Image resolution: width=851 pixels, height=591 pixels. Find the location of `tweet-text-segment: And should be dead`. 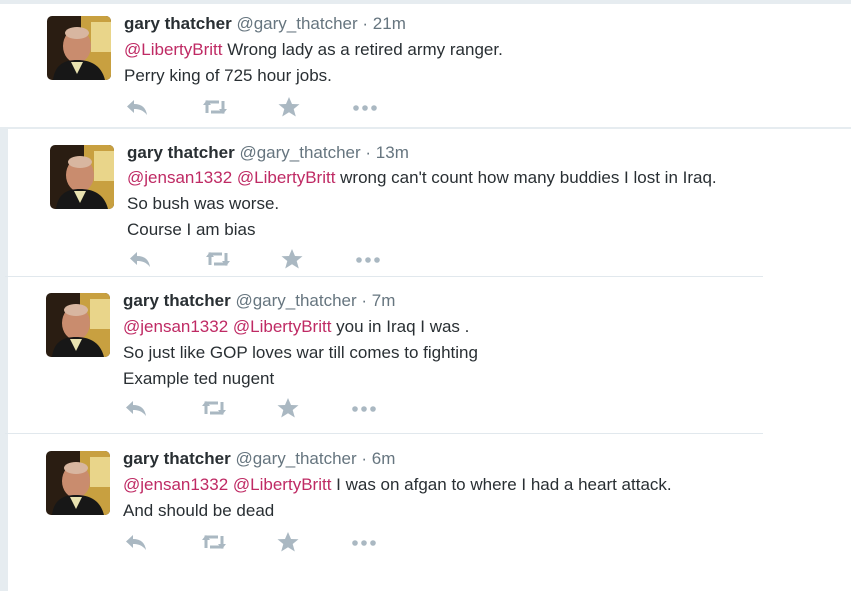

tweet-text-segment: And should be dead is located at coordinates (199, 510).